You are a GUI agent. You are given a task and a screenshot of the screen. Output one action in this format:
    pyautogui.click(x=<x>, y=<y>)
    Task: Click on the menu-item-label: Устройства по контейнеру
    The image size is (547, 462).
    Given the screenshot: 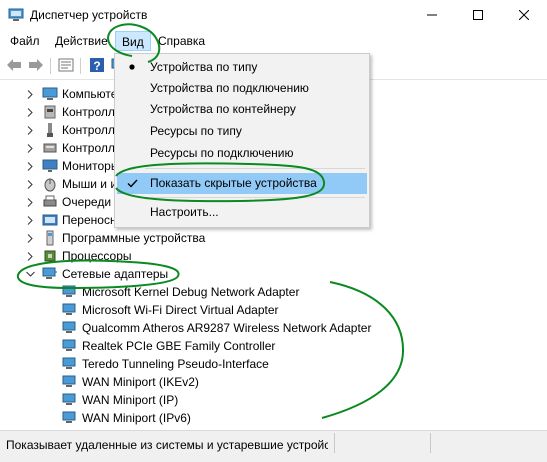 What is the action you would take?
    pyautogui.click(x=223, y=109)
    